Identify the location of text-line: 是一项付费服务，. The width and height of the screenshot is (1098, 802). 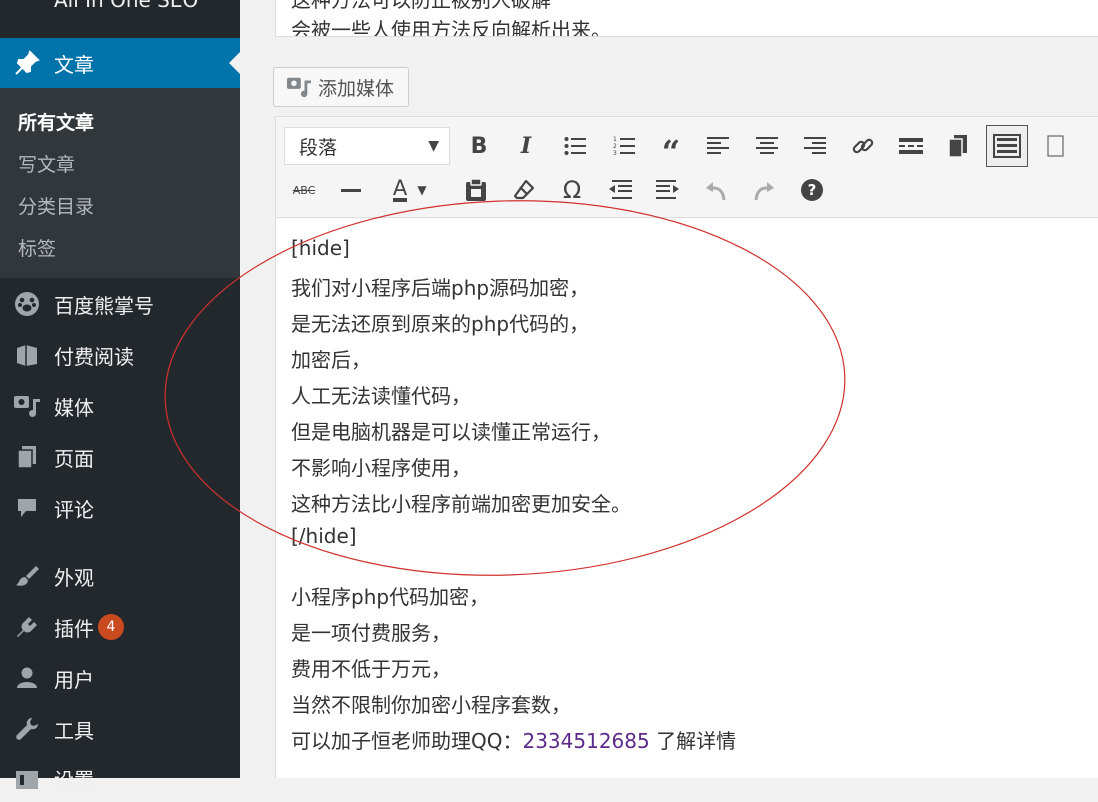
(371, 633).